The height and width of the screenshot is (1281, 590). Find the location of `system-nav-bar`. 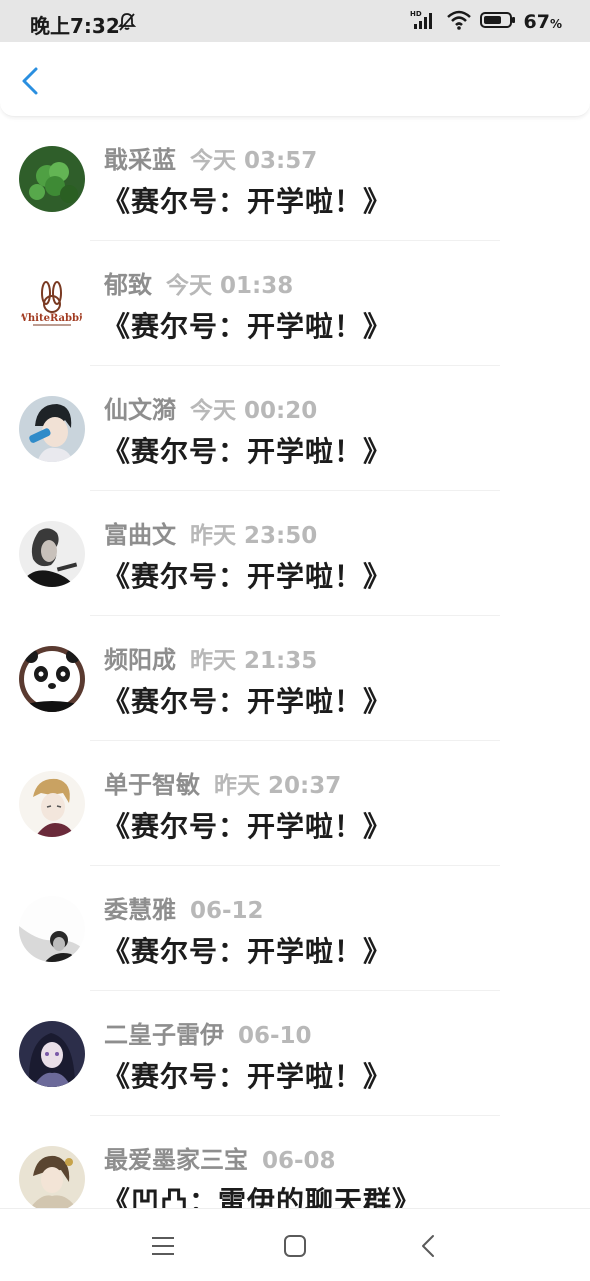

system-nav-bar is located at coordinates (295, 1244).